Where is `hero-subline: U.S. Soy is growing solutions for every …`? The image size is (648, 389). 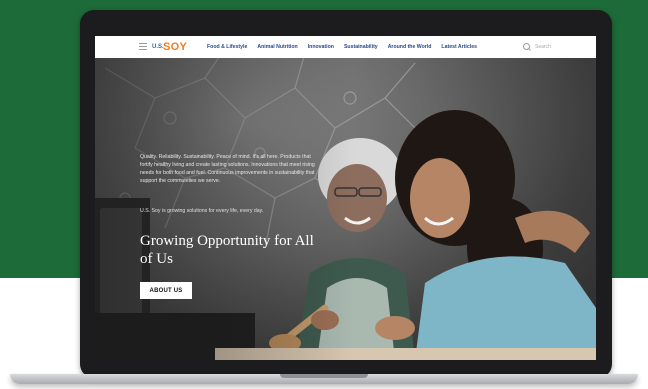
hero-subline: U.S. Soy is growing solutions for every … is located at coordinates (202, 211).